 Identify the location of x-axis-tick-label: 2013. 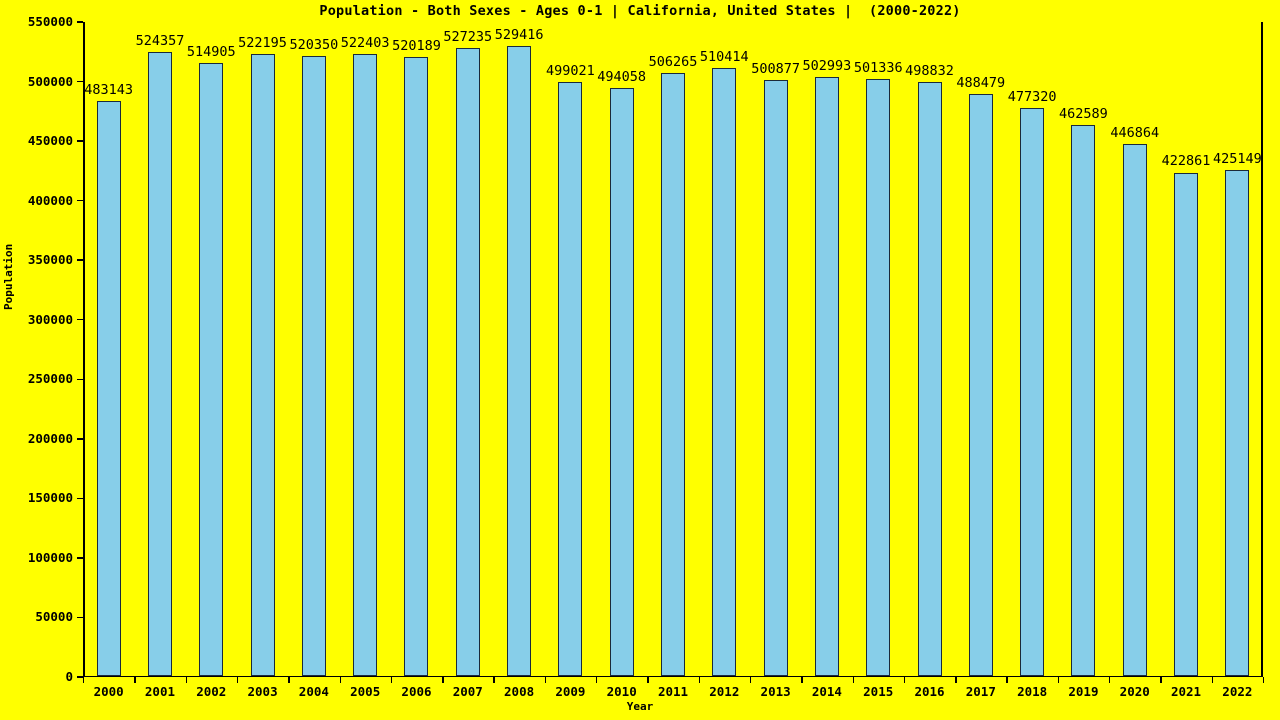
(775, 691).